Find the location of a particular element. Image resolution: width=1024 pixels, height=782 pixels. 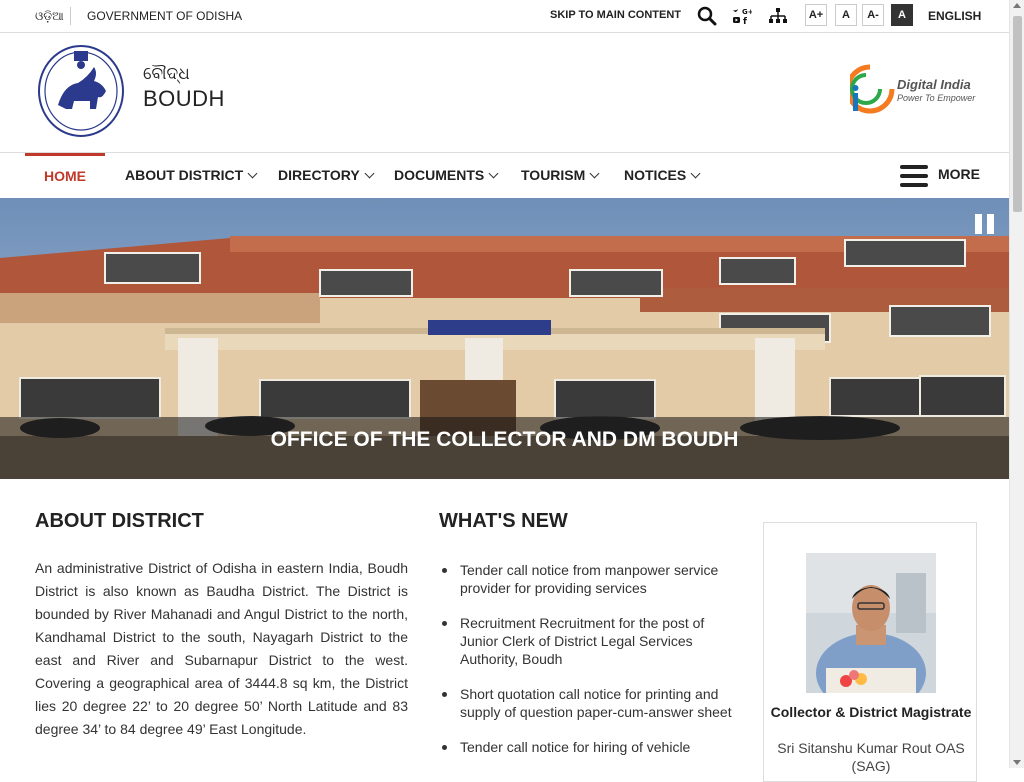

nav-item-label: HOME is located at coordinates (65, 176).